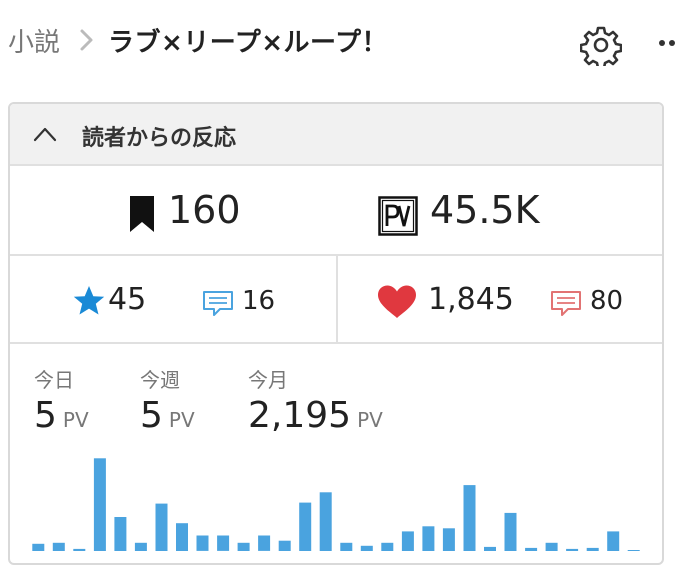  Describe the element at coordinates (300, 415) in the screenshot. I see `stat-month-value: 2,195` at that location.